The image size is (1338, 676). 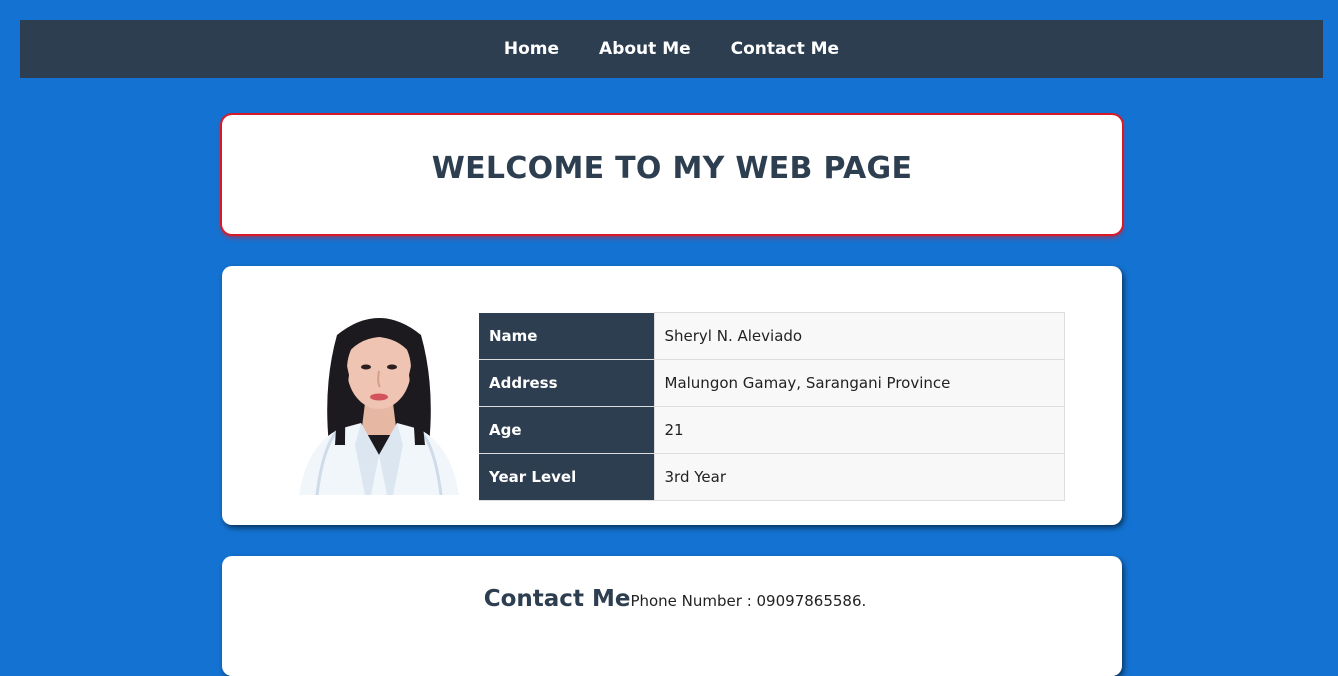 I want to click on table-row: Year Level 3rd Year, so click(x=772, y=477).